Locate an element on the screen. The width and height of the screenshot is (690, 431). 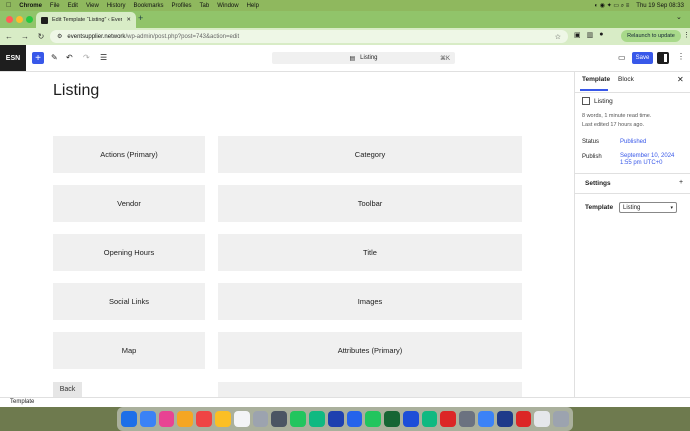
redo-icon: ↷ is located at coordinates (86, 57).